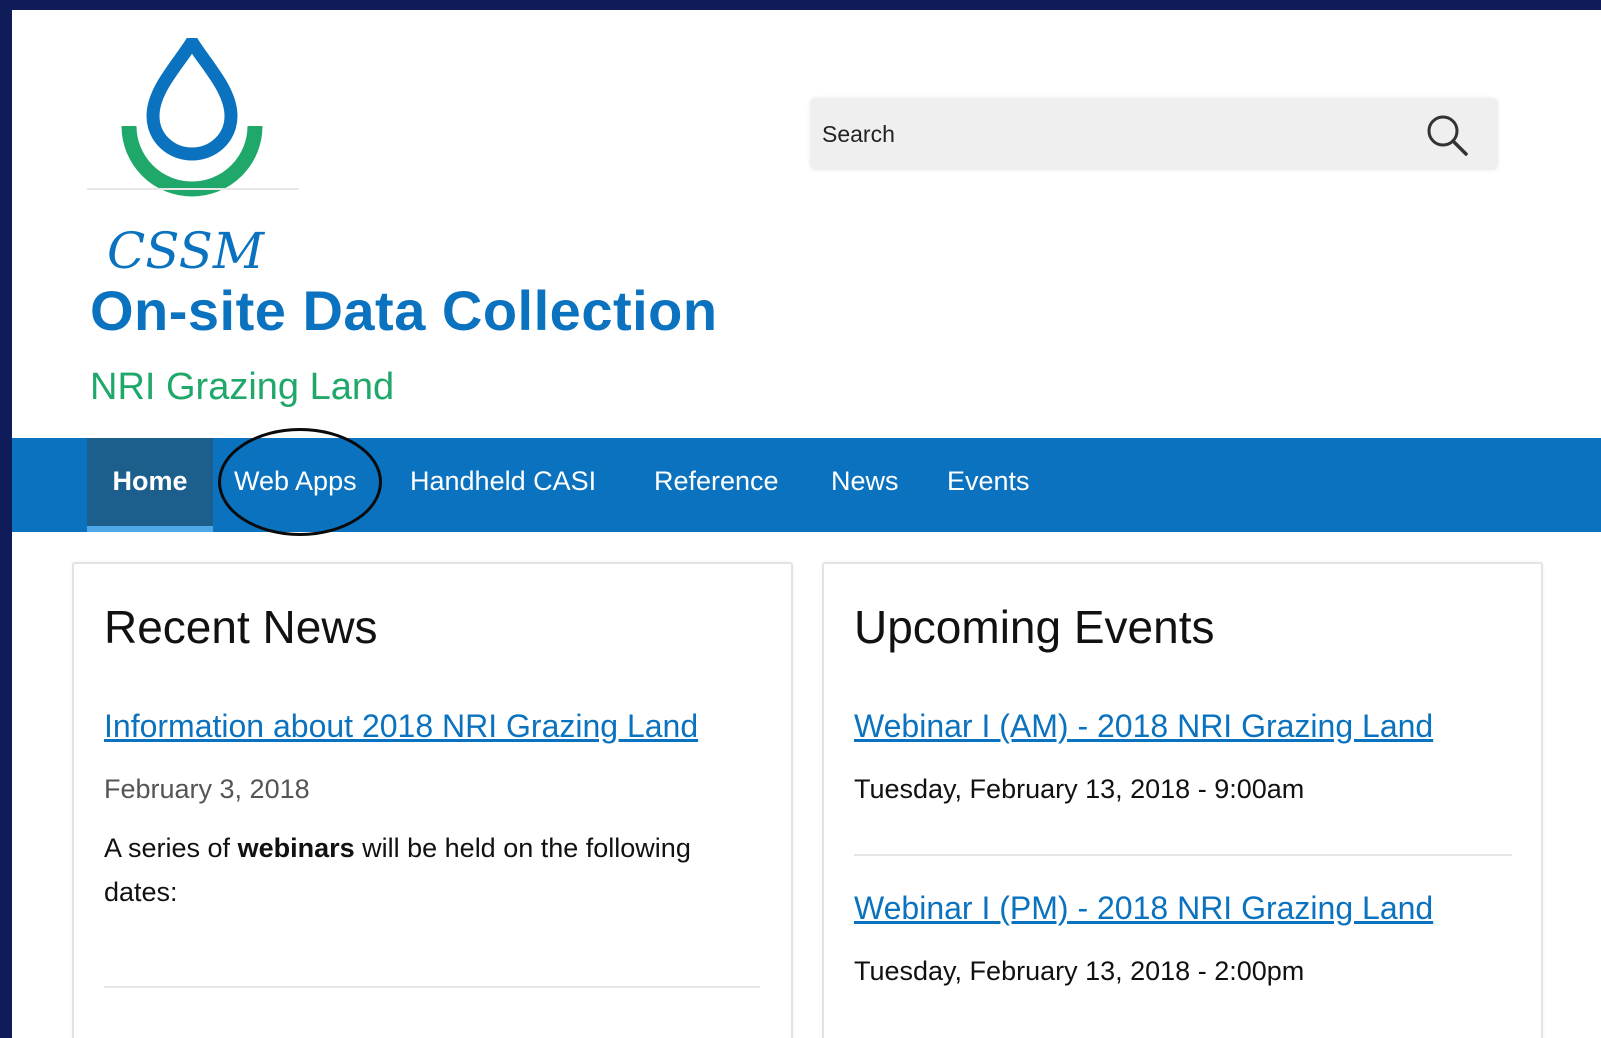 This screenshot has height=1038, width=1601. Describe the element at coordinates (1183, 855) in the screenshot. I see `event-divider` at that location.